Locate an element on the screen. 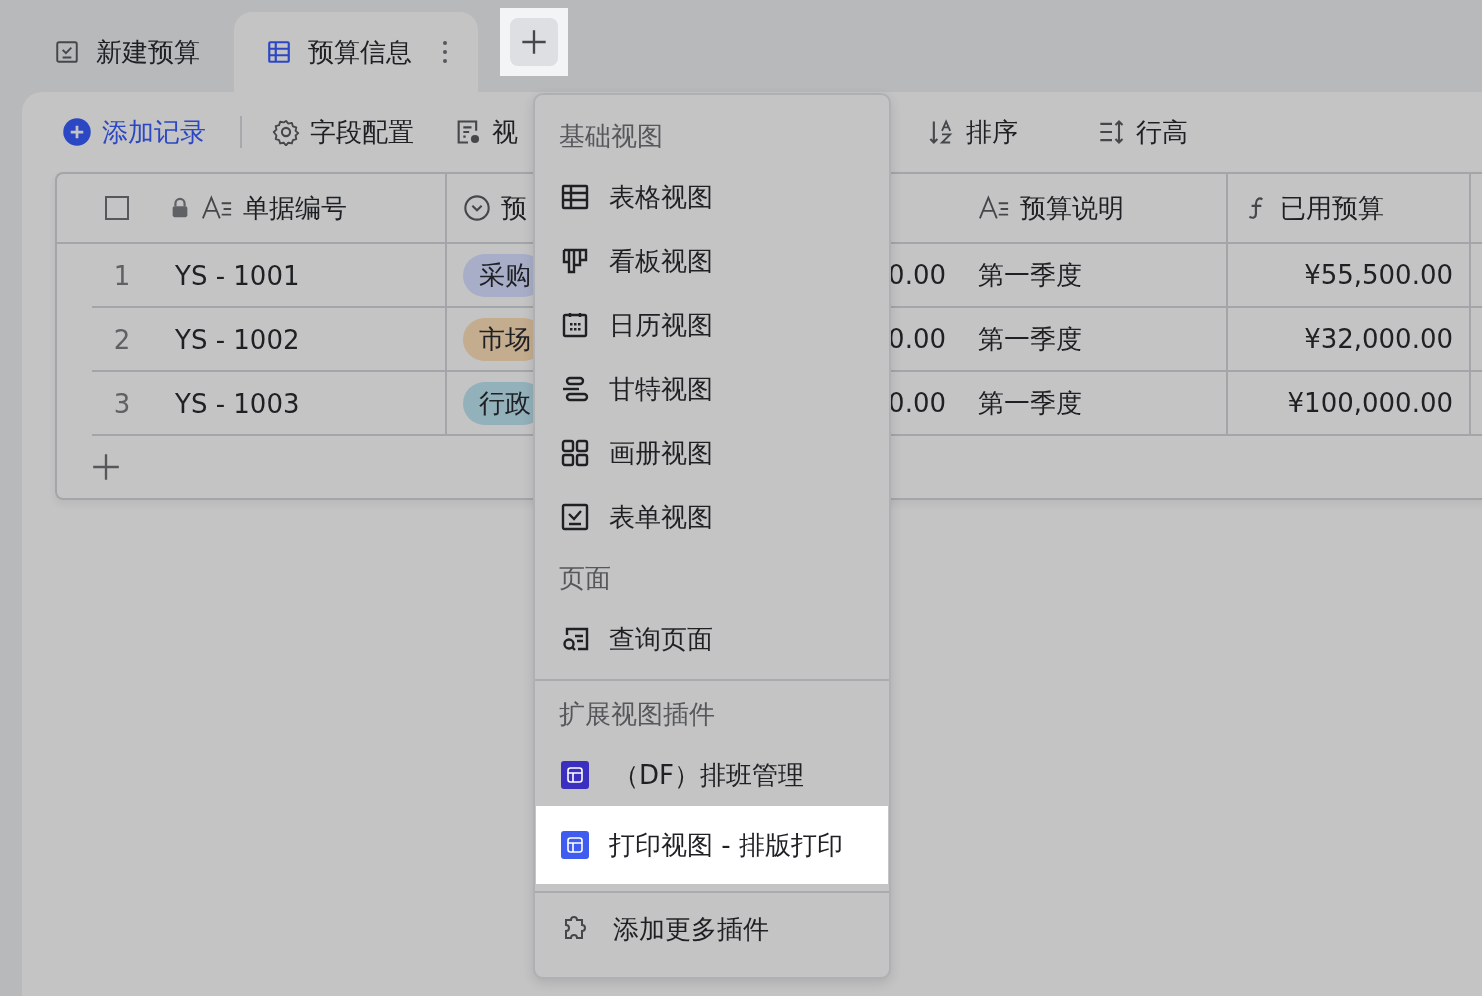 This screenshot has width=1482, height=996. menu-heading: 页面 is located at coordinates (585, 578).